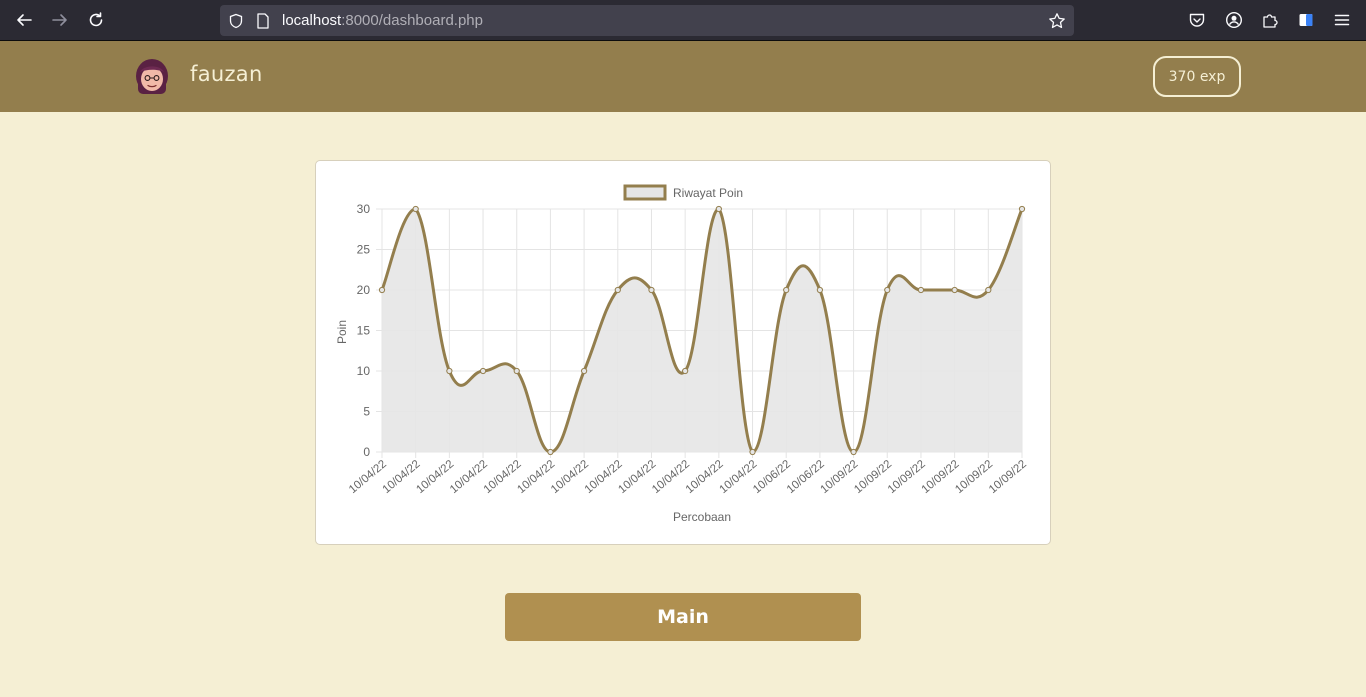 This screenshot has height=697, width=1366. What do you see at coordinates (1057, 21) in the screenshot?
I see `bookmark-star-icon` at bounding box center [1057, 21].